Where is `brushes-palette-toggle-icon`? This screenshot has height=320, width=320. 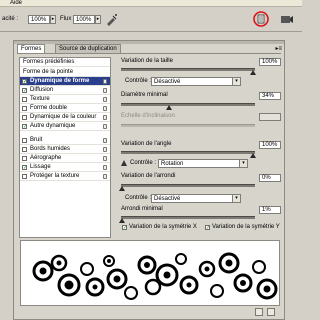
brushes-palette-toggle-icon is located at coordinates (261, 19).